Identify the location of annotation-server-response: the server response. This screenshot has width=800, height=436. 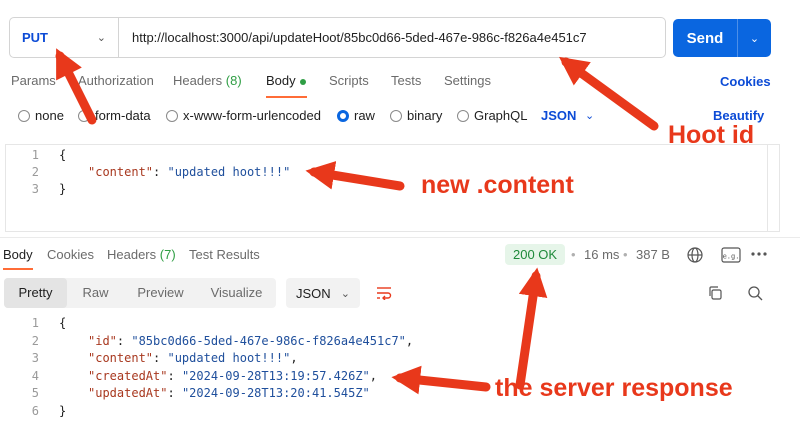
(614, 388).